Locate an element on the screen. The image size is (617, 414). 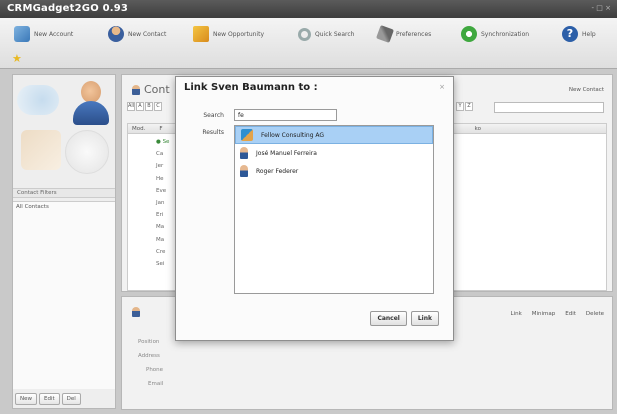
result-name: Fellow Consulting AG is located at coordinates (293, 135).